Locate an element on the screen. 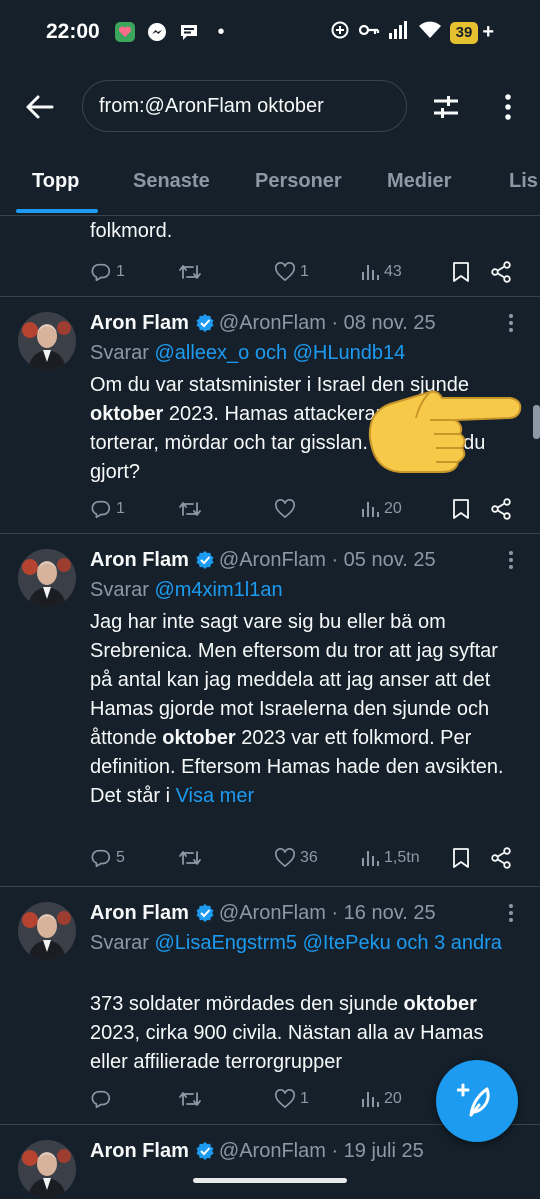 This screenshot has width=540, height=1199. like-button is located at coordinates (287, 509).